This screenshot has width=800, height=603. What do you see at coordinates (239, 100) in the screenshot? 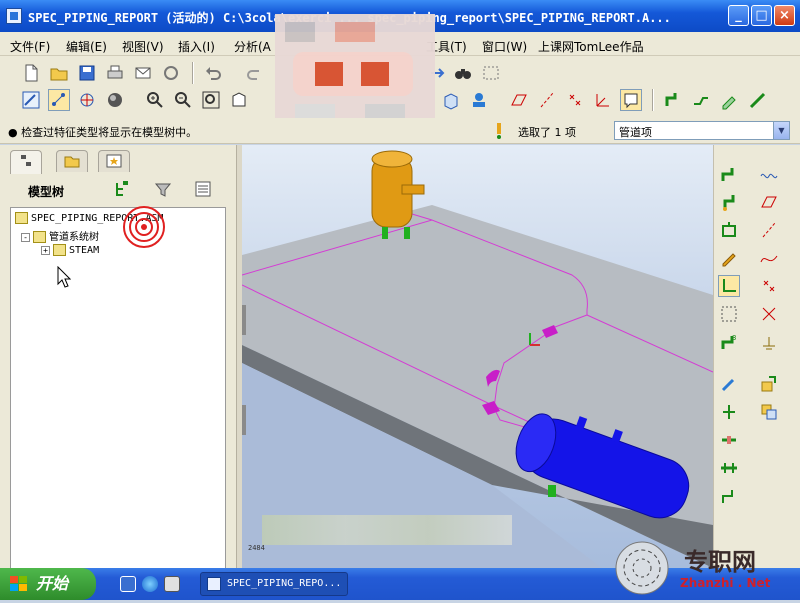
I see `orient-icon` at bounding box center [239, 100].